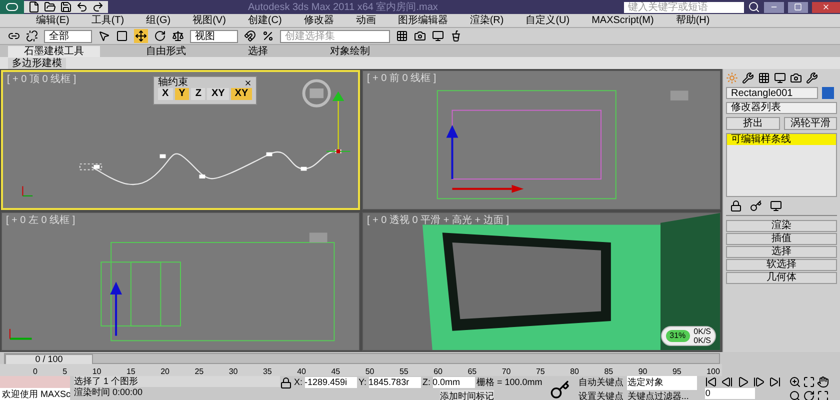  What do you see at coordinates (702, 340) in the screenshot?
I see `transfer-rate: 0K/S` at bounding box center [702, 340].